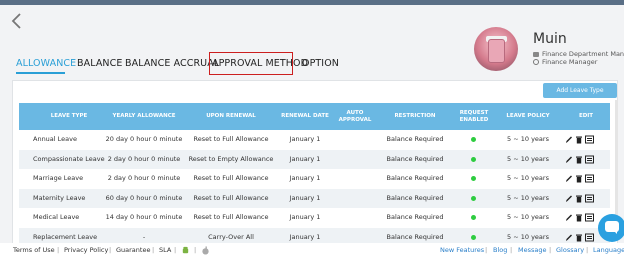 The width and height of the screenshot is (624, 259). I want to click on building-icon, so click(536, 54).